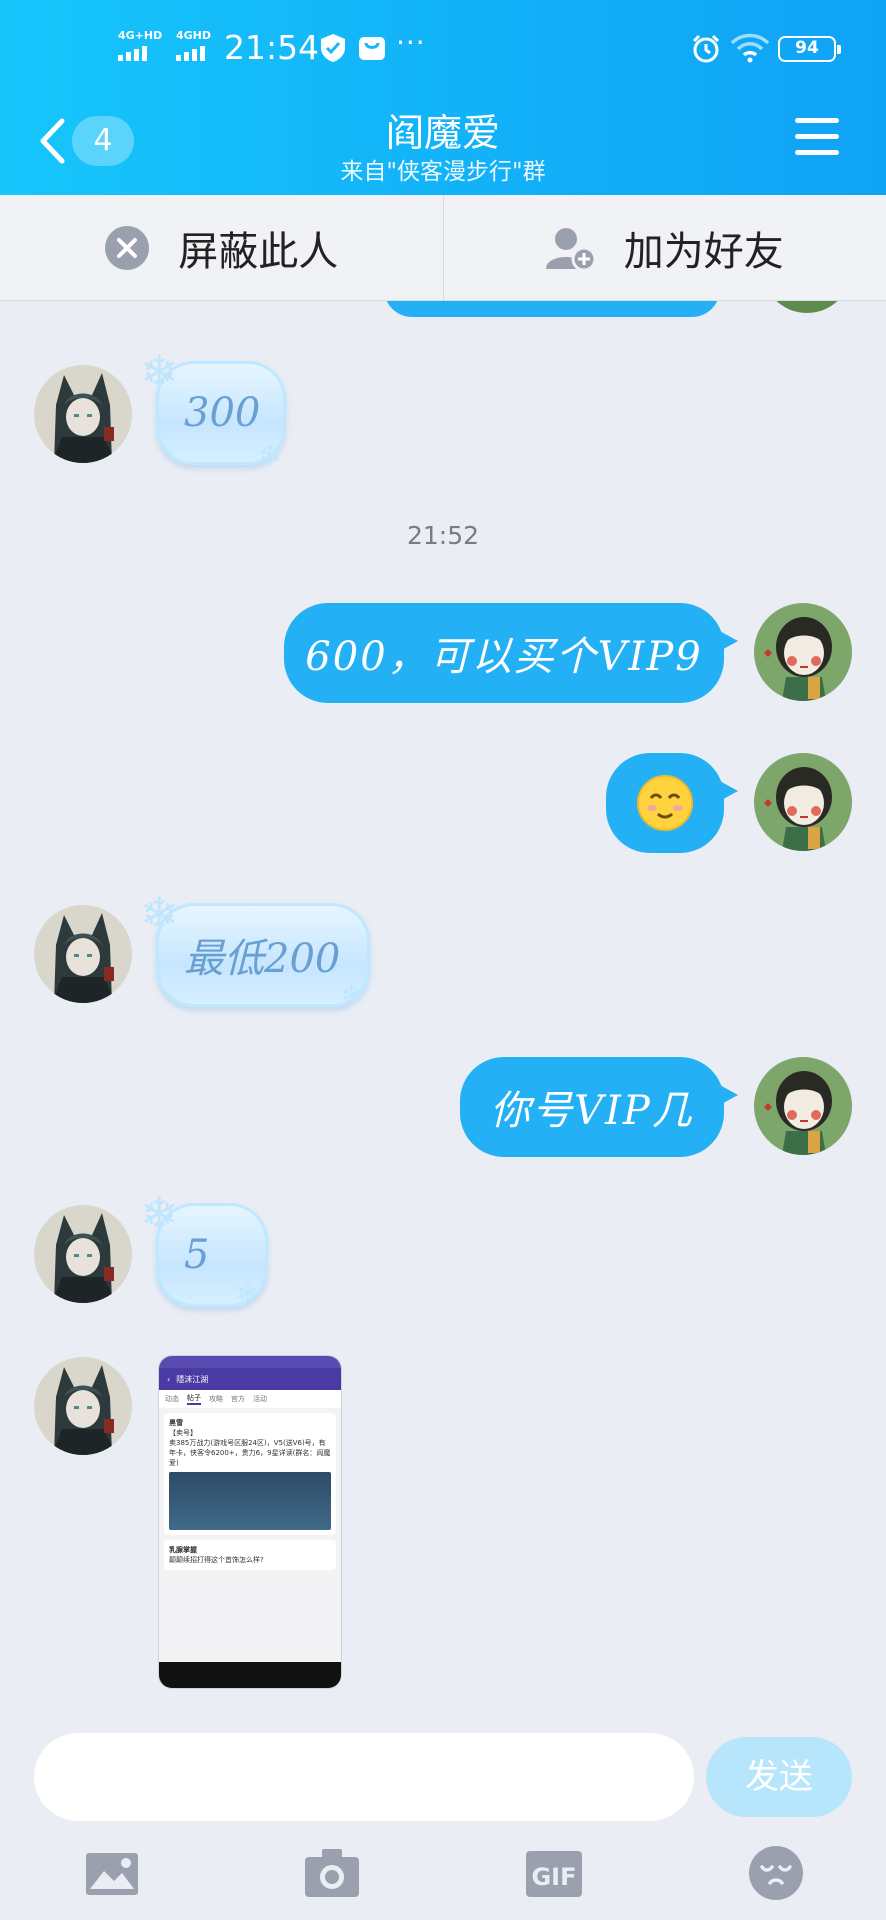  What do you see at coordinates (504, 657) in the screenshot?
I see `message-text: 600，可以买个VIP9` at bounding box center [504, 657].